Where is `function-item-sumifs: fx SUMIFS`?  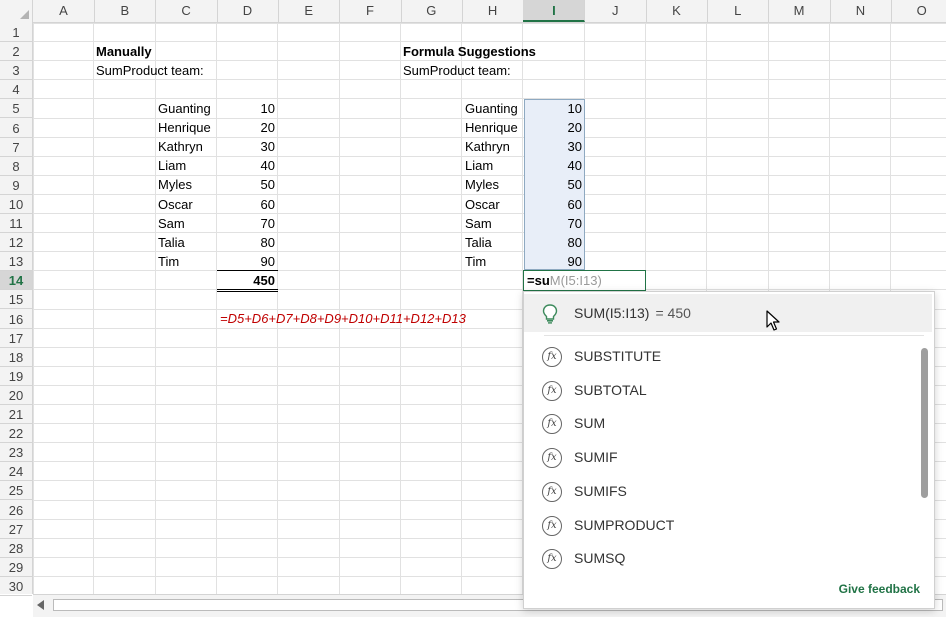
function-item-sumifs: fx SUMIFS is located at coordinates (721, 492).